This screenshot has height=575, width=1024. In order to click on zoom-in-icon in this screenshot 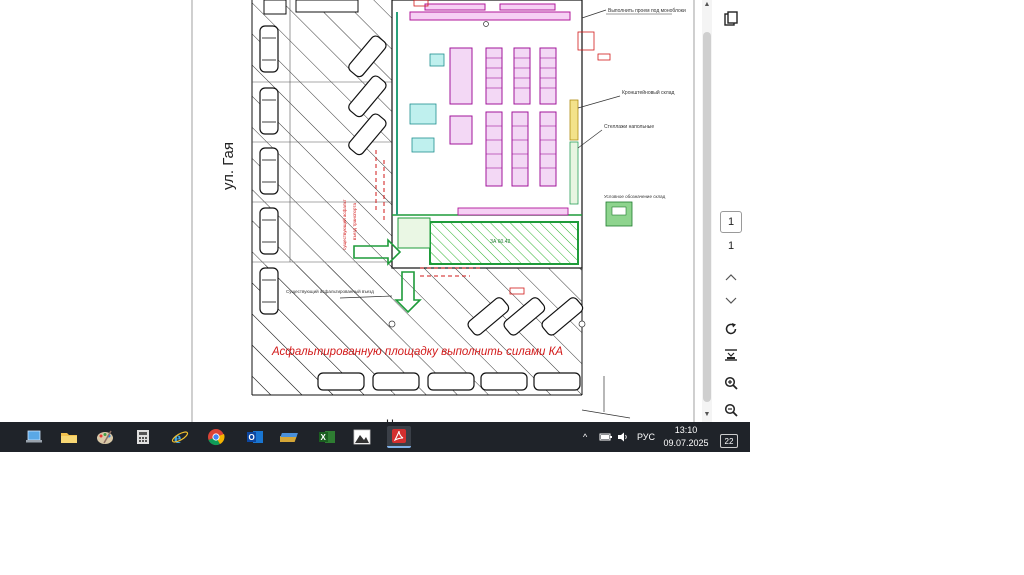, I will do `click(731, 383)`.